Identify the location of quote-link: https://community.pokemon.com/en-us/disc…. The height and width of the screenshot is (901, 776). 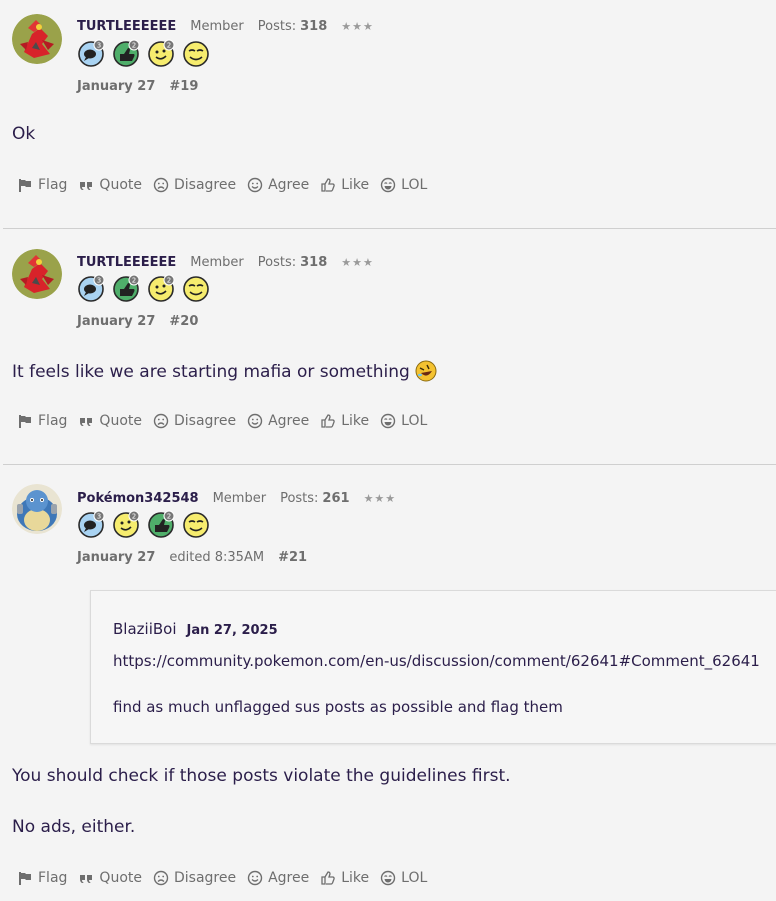
(436, 661).